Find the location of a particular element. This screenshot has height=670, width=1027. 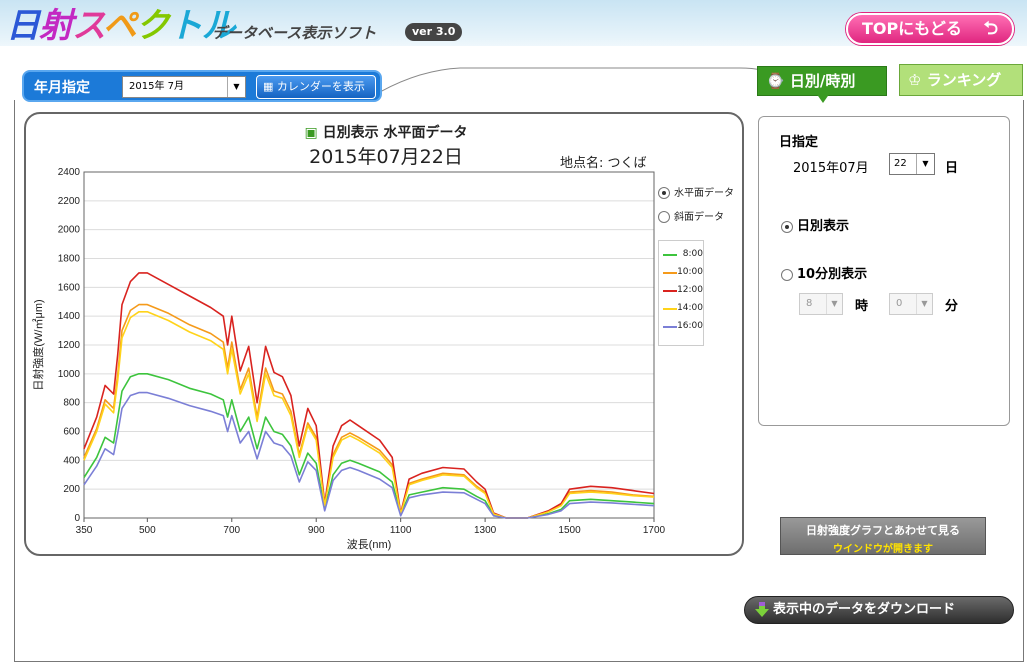

year-month-label: 年月指定 is located at coordinates (62, 88).